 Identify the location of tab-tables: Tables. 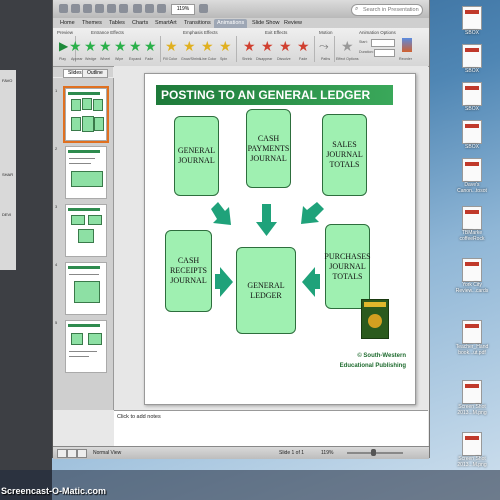
(117, 23).